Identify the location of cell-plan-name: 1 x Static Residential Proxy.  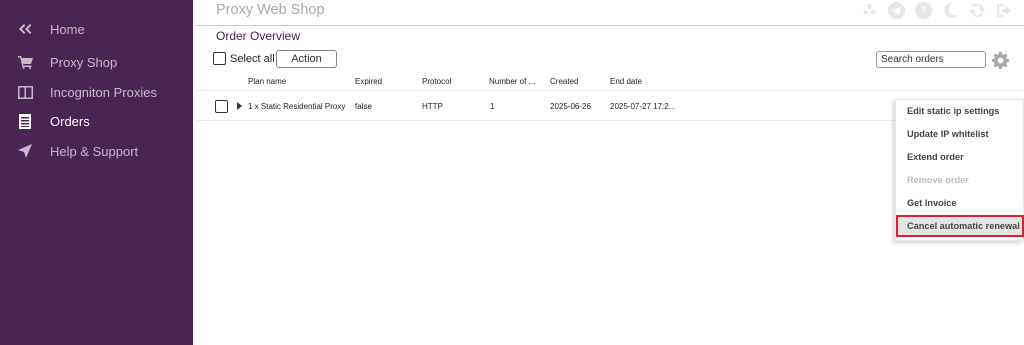
(297, 106).